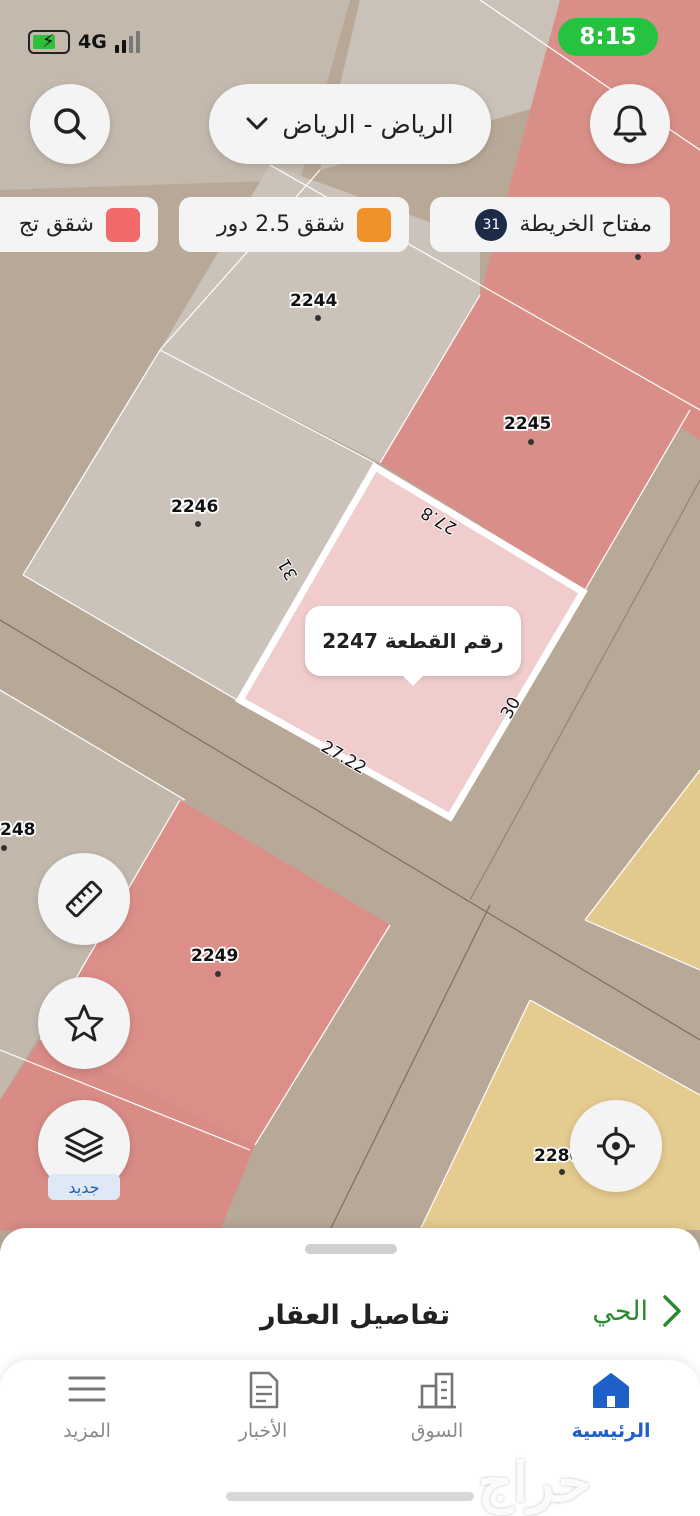  Describe the element at coordinates (672, 1311) in the screenshot. I see `chevron-right-icon` at that location.